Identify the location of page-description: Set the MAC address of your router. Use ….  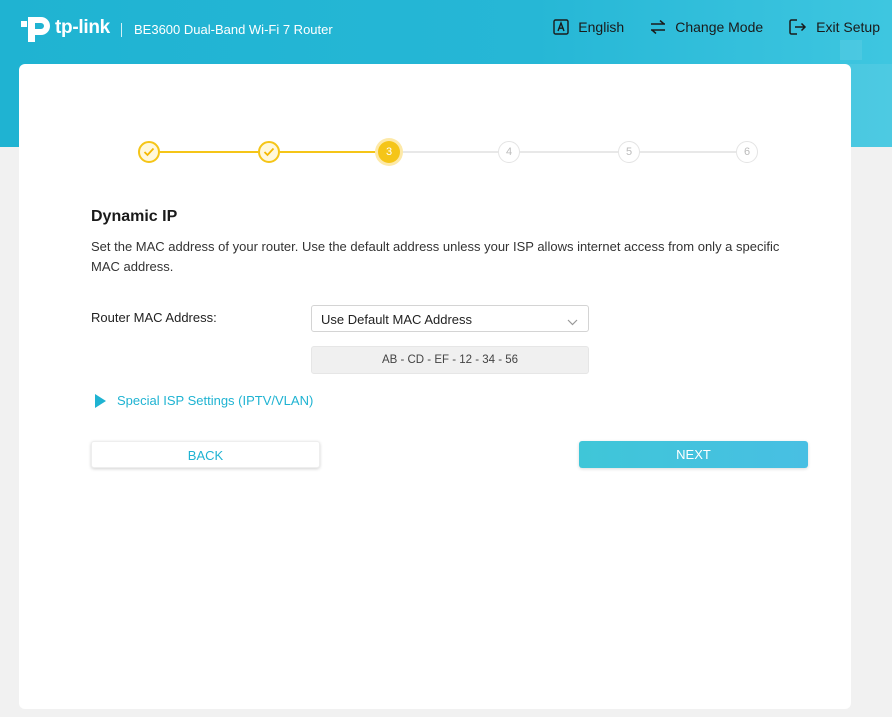
(435, 256).